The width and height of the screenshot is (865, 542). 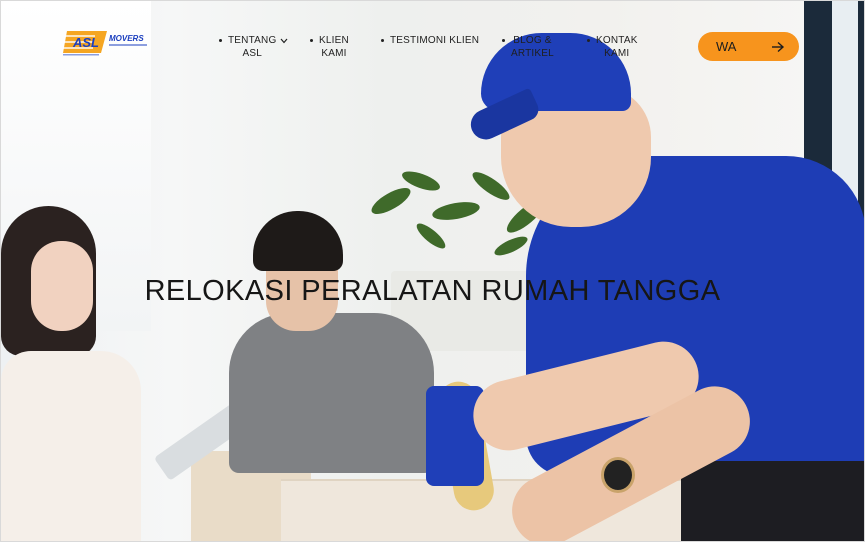 What do you see at coordinates (126, 38) in the screenshot?
I see `logo-tagline: MOVERS` at bounding box center [126, 38].